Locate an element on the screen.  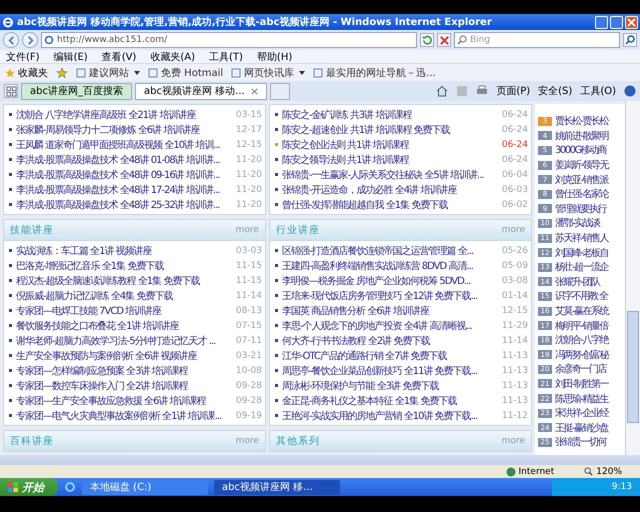
print-icon is located at coordinates (482, 91).